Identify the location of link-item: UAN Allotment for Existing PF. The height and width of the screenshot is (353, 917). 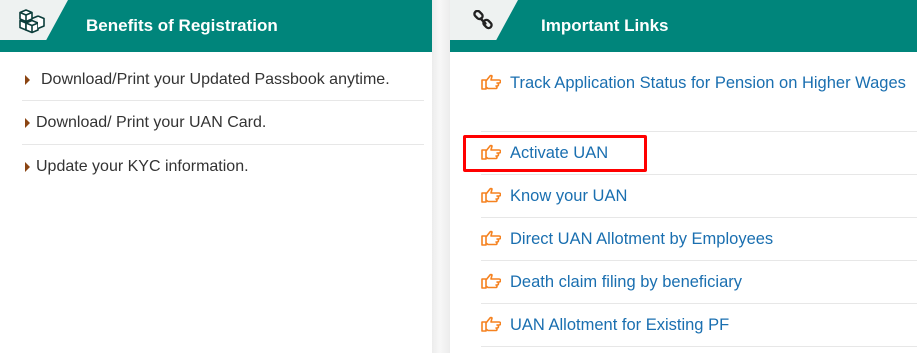
(699, 325).